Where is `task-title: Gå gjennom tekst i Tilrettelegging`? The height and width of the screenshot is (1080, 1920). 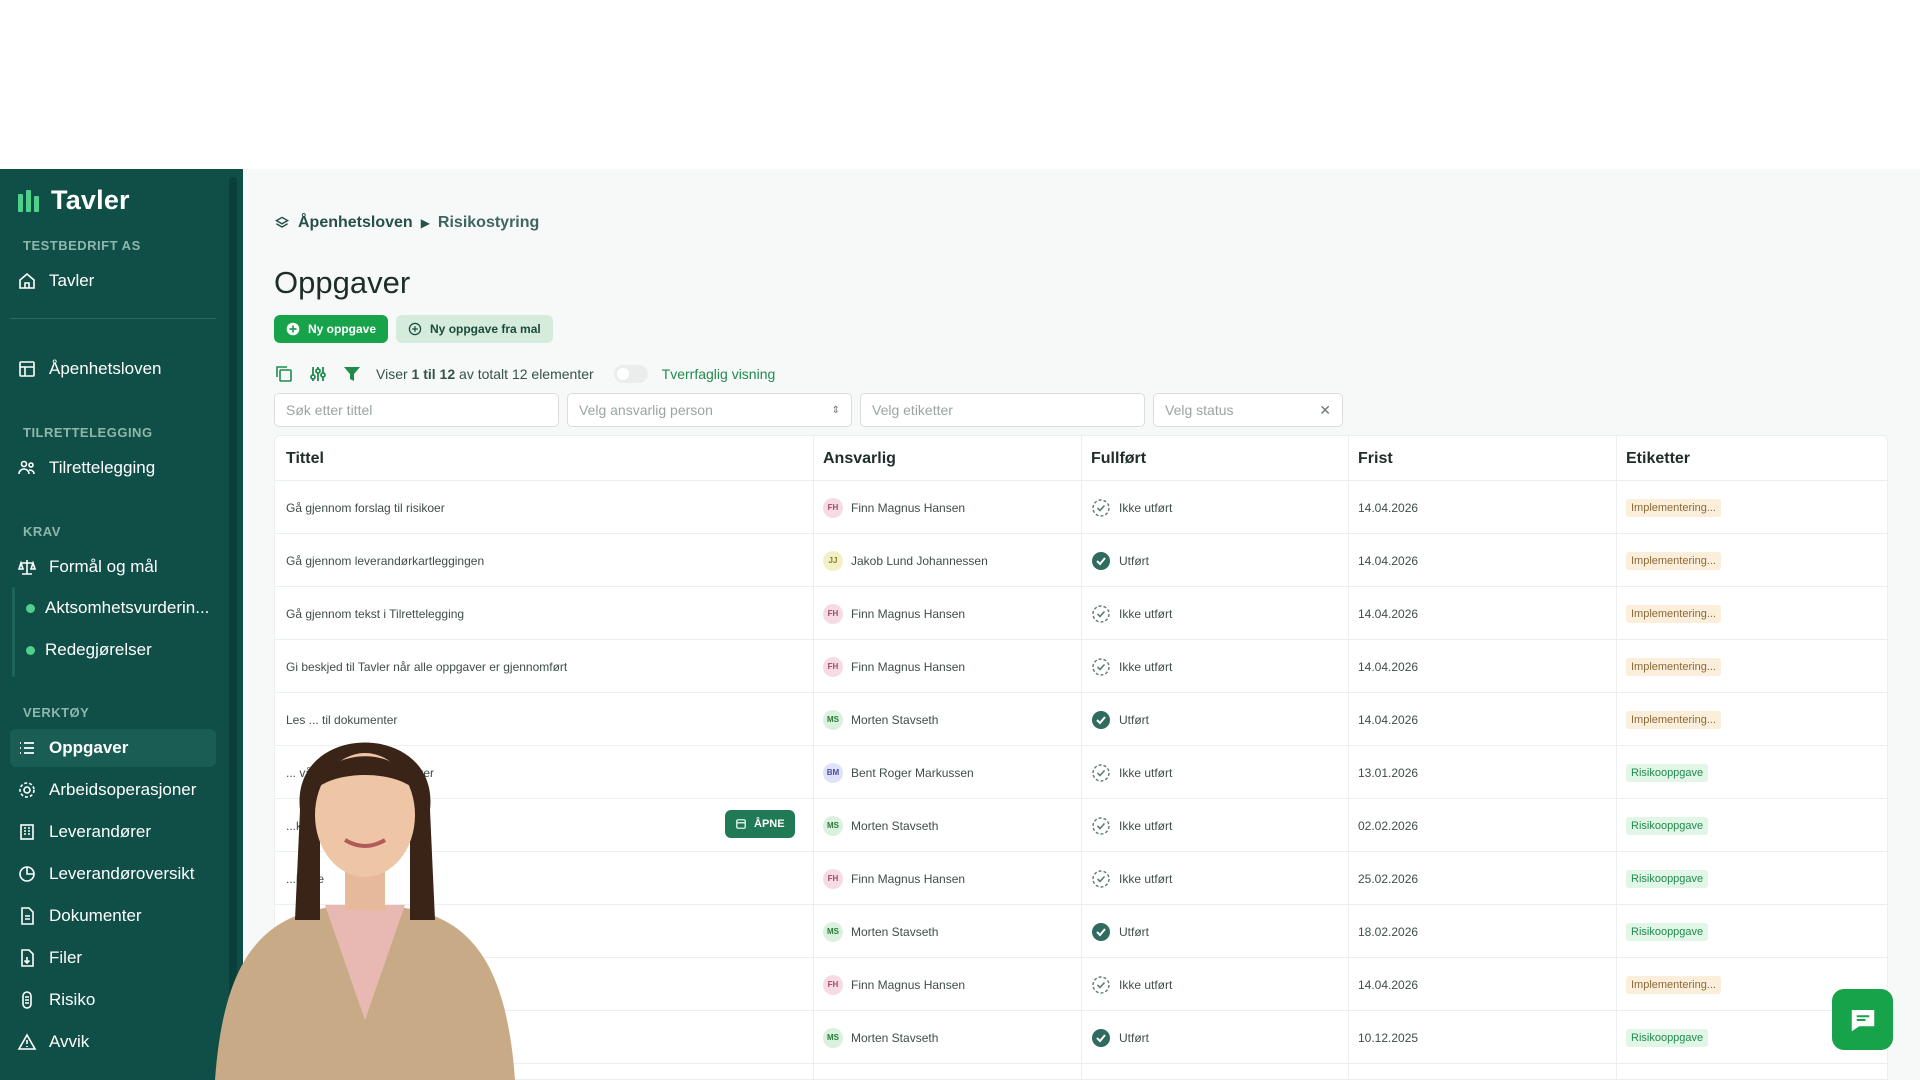 task-title: Gå gjennom tekst i Tilrettelegging is located at coordinates (375, 614).